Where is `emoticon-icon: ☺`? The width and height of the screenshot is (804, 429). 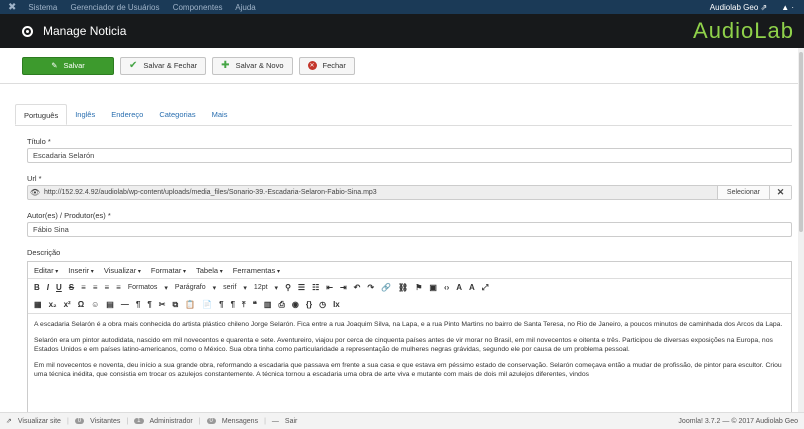
emoticon-icon: ☺ is located at coordinates (95, 304).